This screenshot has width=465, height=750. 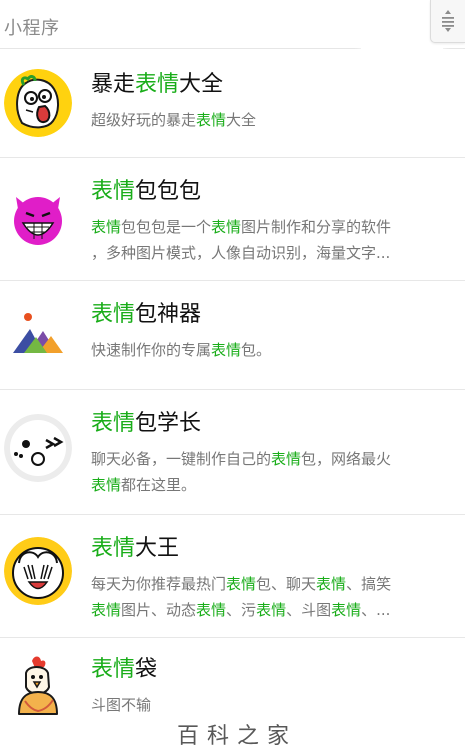 I want to click on description-line: 超级好玩的暴走表情大全, so click(x=266, y=120).